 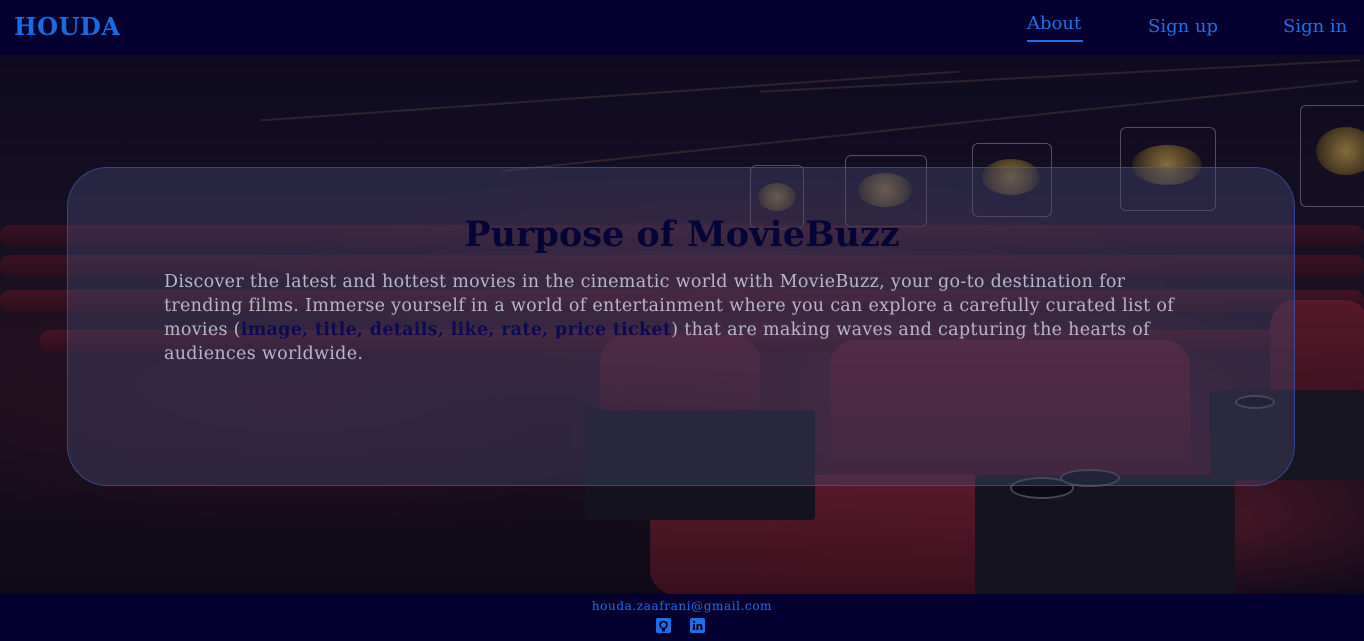 What do you see at coordinates (1054, 23) in the screenshot?
I see `nav-about-link: About` at bounding box center [1054, 23].